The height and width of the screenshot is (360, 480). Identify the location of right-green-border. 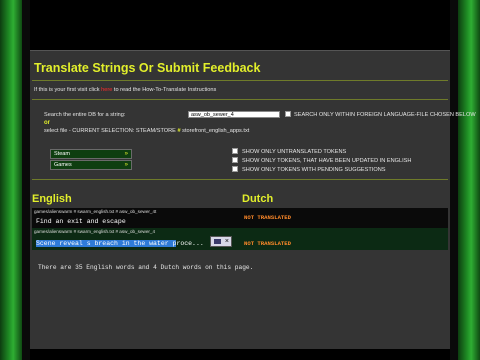
(469, 180).